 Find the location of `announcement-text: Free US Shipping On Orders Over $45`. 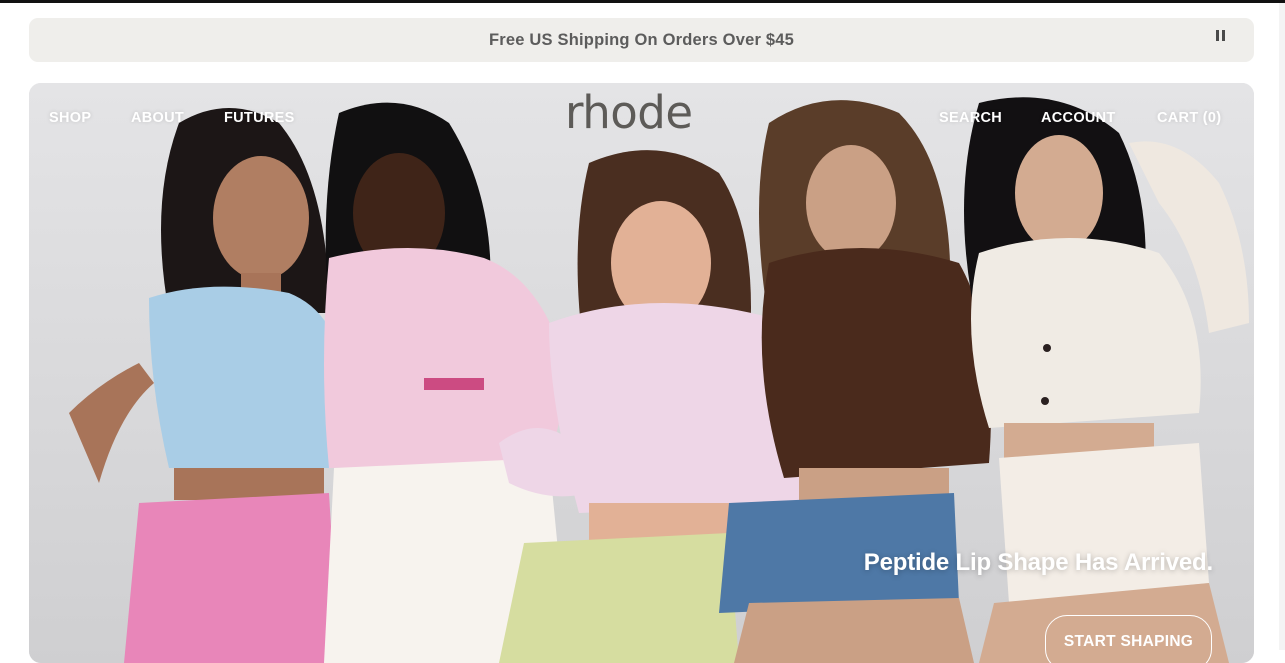

announcement-text: Free US Shipping On Orders Over $45 is located at coordinates (641, 39).